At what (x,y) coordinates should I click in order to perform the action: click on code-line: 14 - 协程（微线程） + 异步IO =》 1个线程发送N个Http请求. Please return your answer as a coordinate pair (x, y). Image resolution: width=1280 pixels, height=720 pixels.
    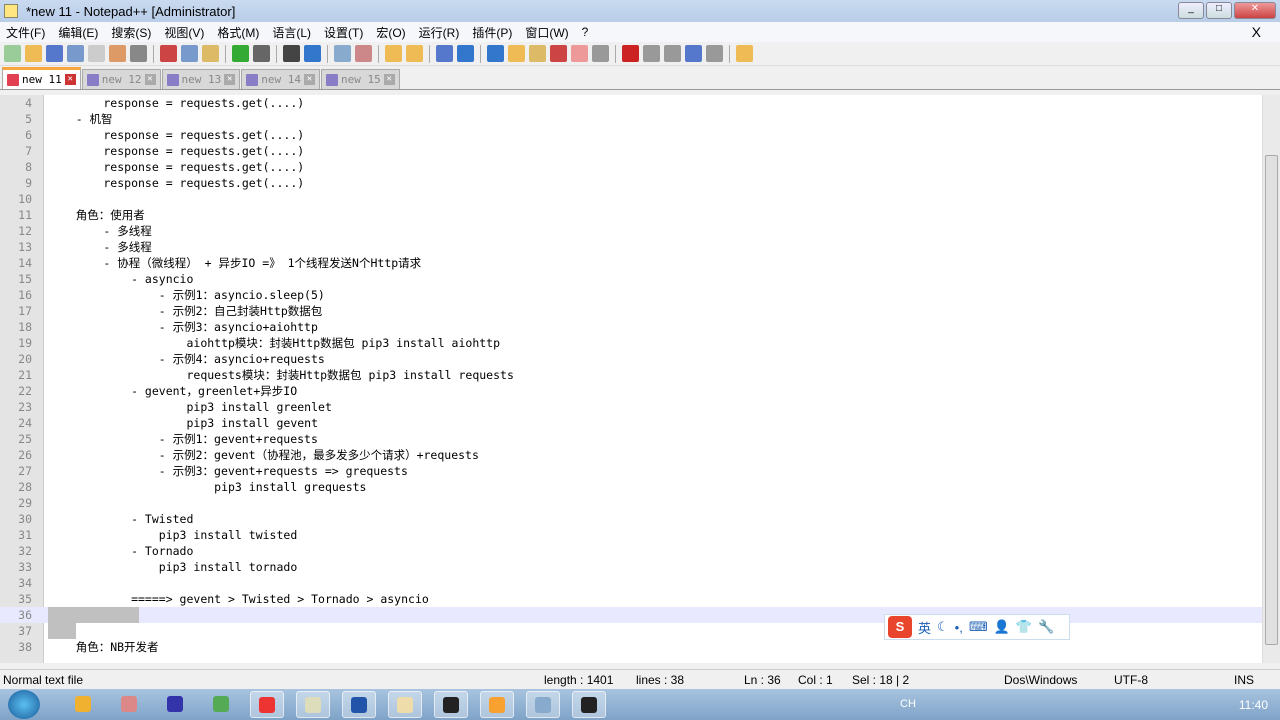
    Looking at the image, I should click on (631, 263).